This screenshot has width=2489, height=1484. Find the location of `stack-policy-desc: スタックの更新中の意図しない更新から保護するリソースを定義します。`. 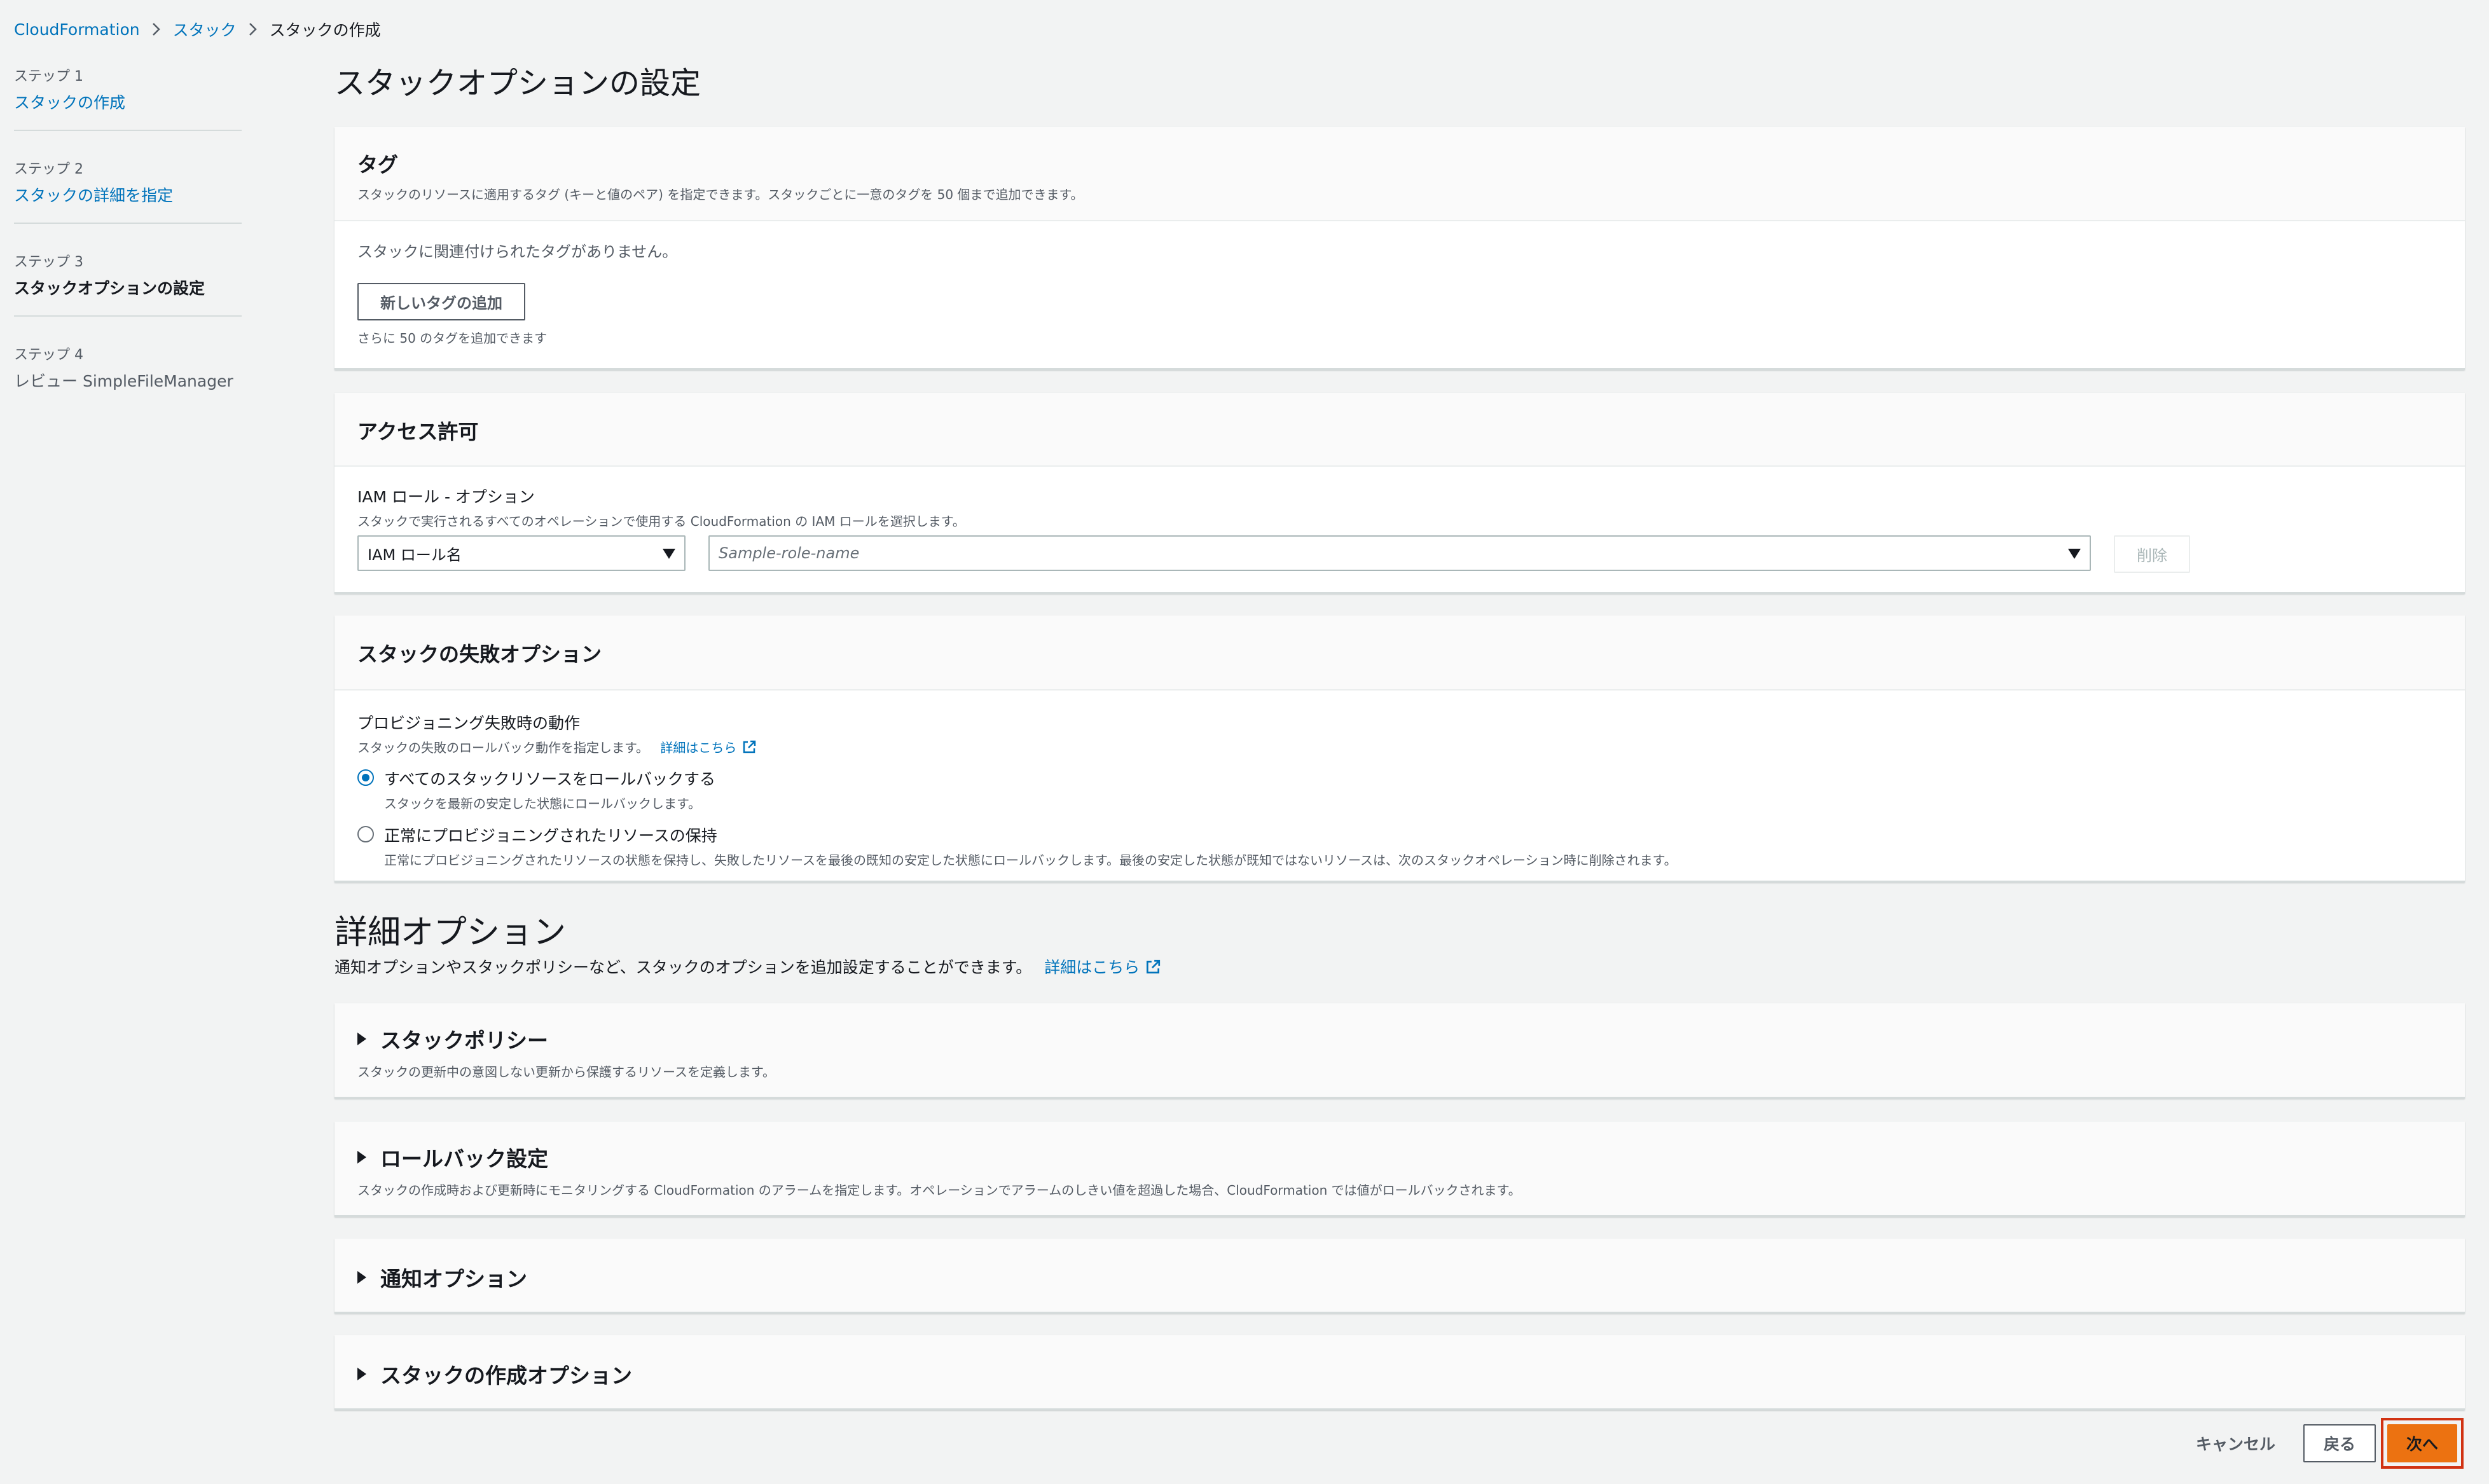

stack-policy-desc: スタックの更新中の意図しない更新から保護するリソースを定義します。 is located at coordinates (566, 1072).